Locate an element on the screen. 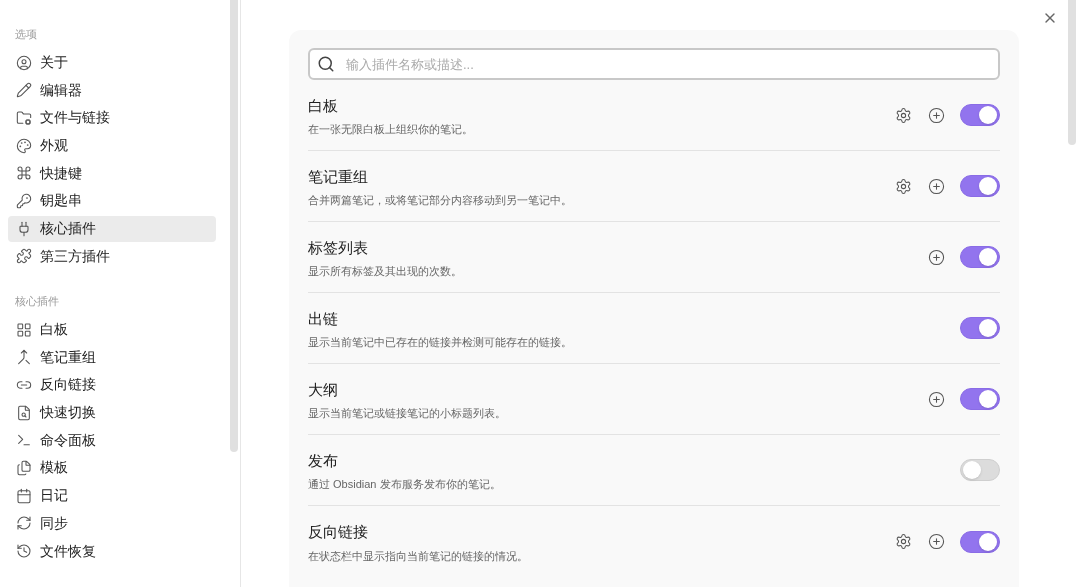 The height and width of the screenshot is (587, 1080). plugin-description: 合并两篇笔记，或将笔记部分内容移动到另一笔记中。 is located at coordinates (440, 200).